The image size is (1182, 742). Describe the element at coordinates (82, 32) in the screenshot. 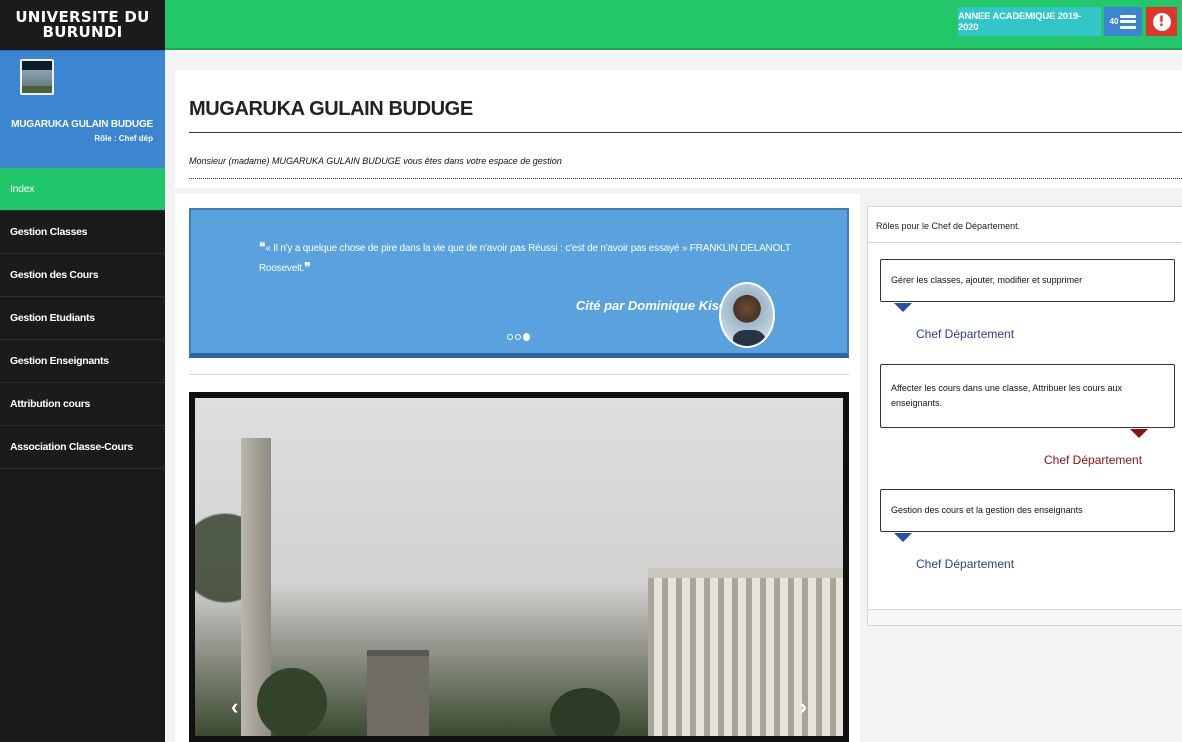

I see `brand-line-2: BURUNDI` at that location.